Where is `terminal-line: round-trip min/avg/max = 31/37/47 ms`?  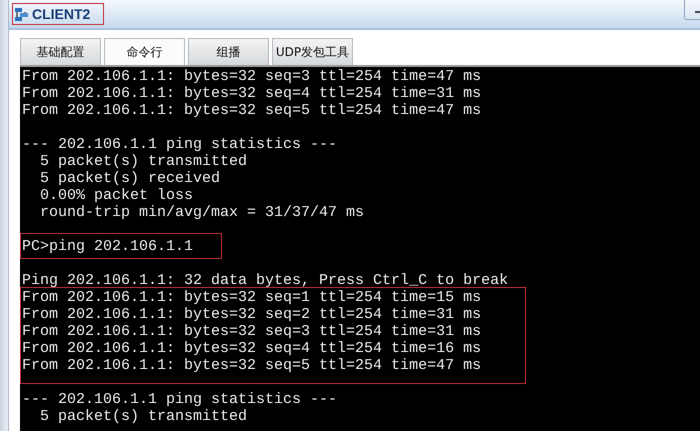 terminal-line: round-trip min/avg/max = 31/37/47 ms is located at coordinates (201, 212).